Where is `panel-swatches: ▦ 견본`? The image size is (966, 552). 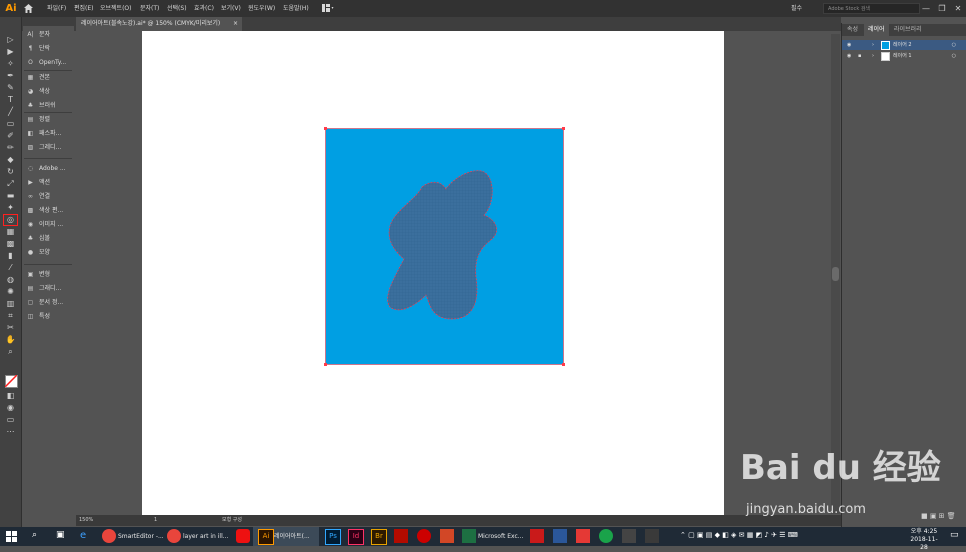
panel-swatches: ▦ 견본 is located at coordinates (38, 77).